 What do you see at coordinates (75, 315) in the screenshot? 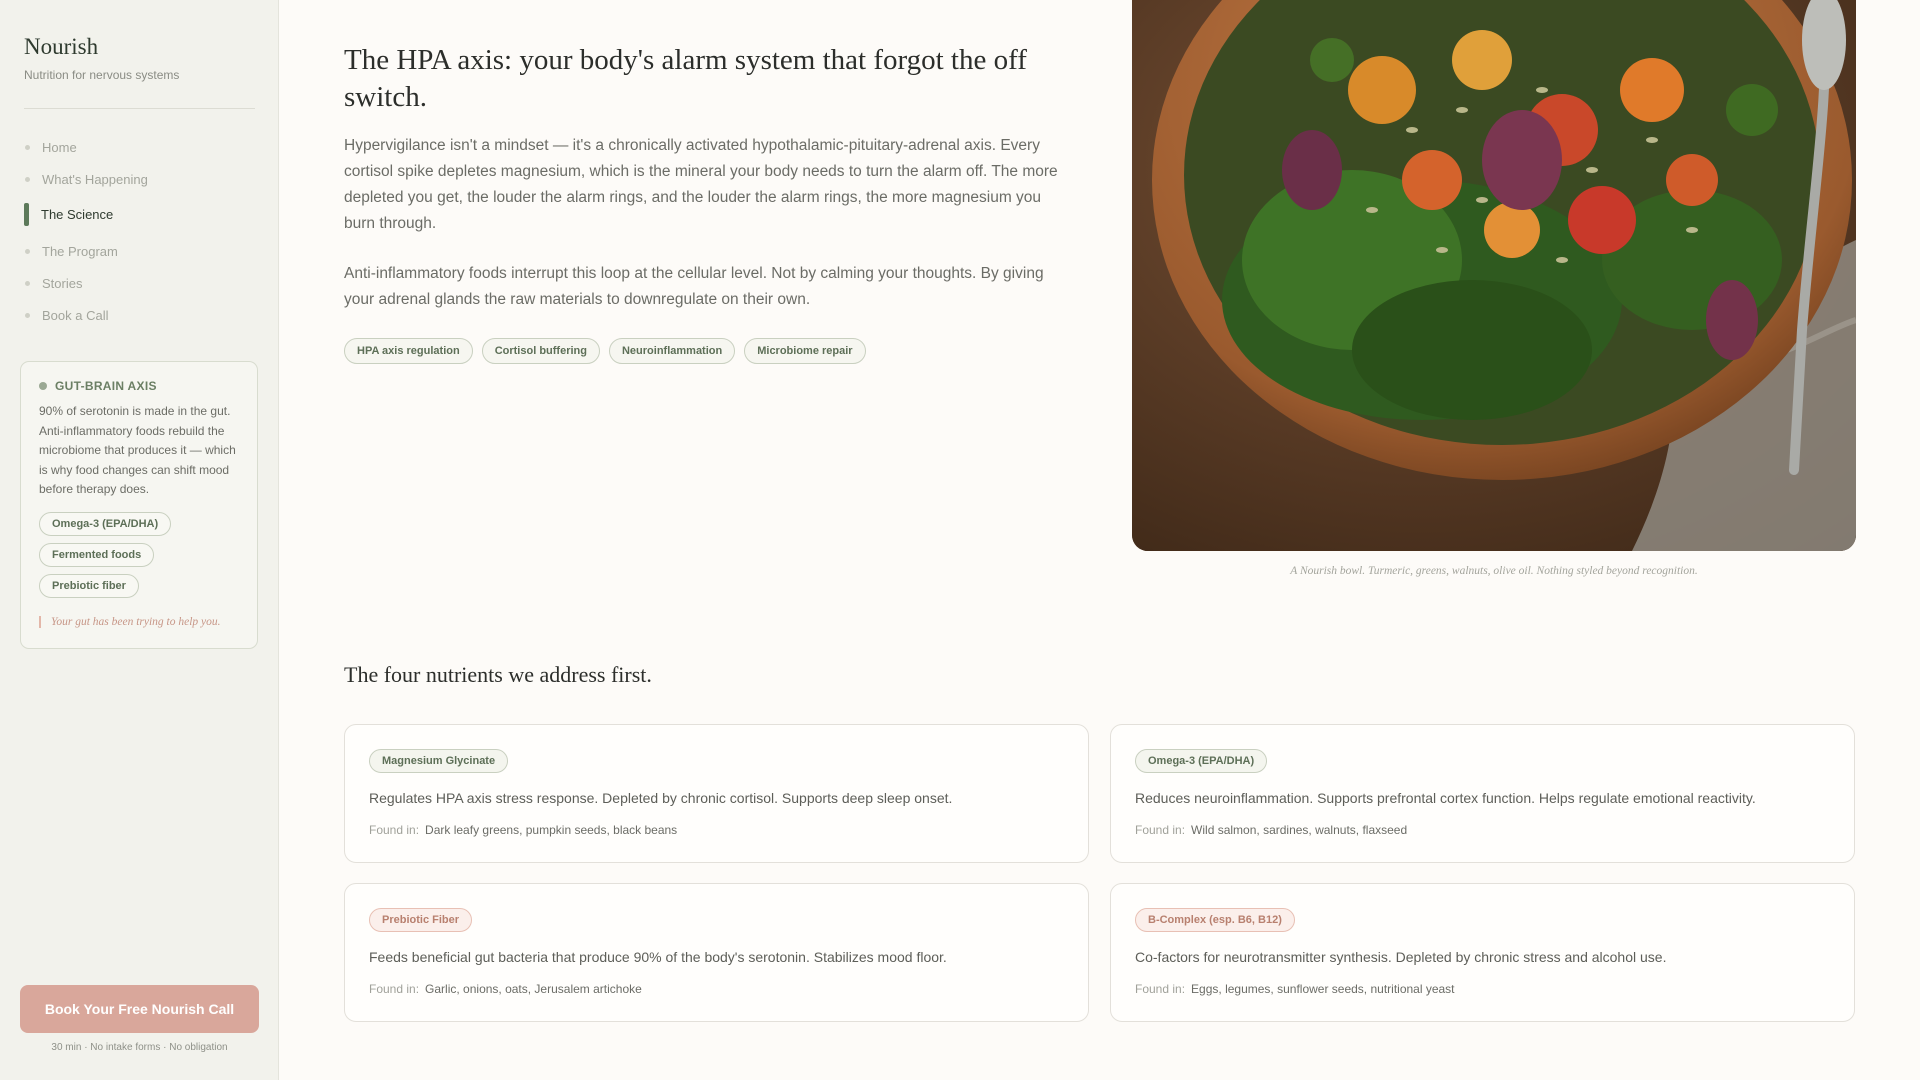
I see `nav-item-label: Book a Call` at bounding box center [75, 315].